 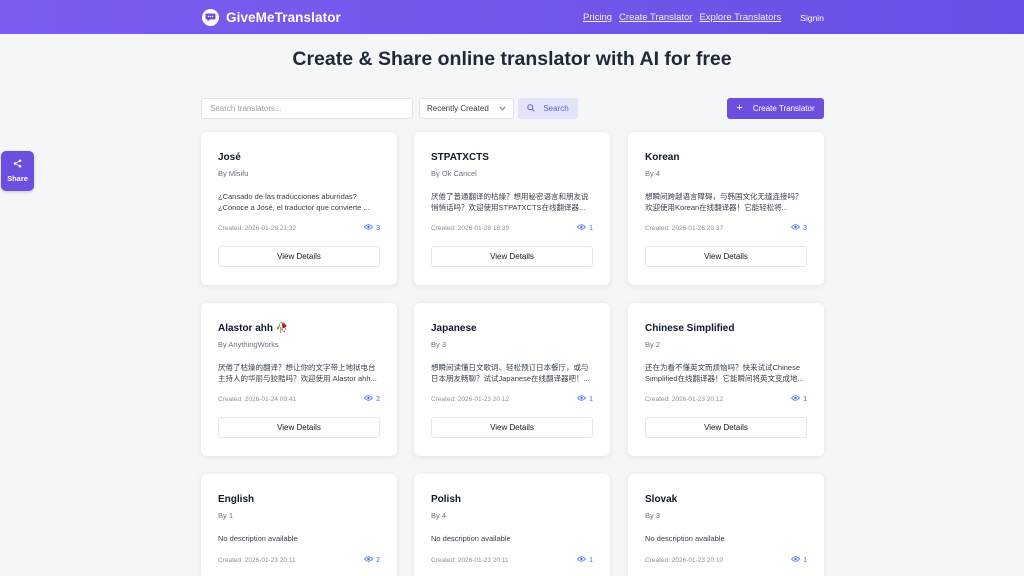 I want to click on card-created-date: Created: 2026-01-28 21:32, so click(x=257, y=228).